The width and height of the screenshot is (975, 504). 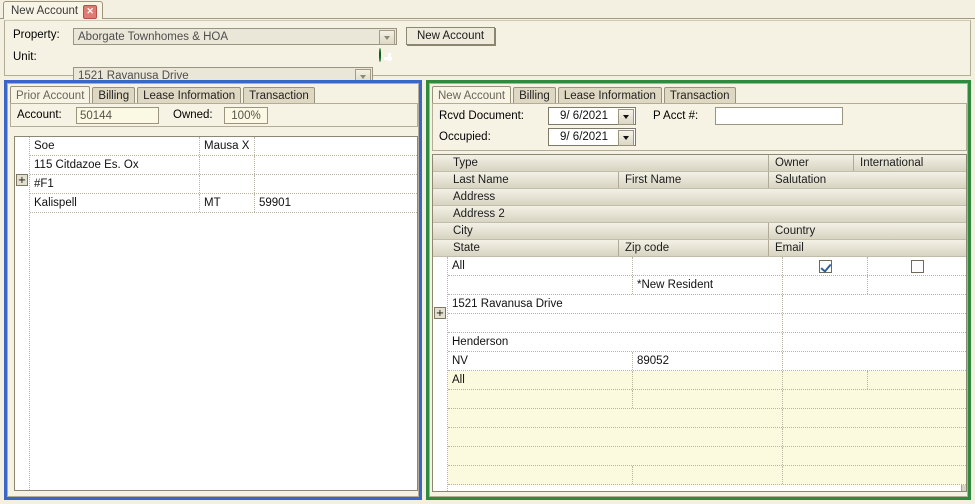 I want to click on p-acct-field, so click(x=779, y=116).